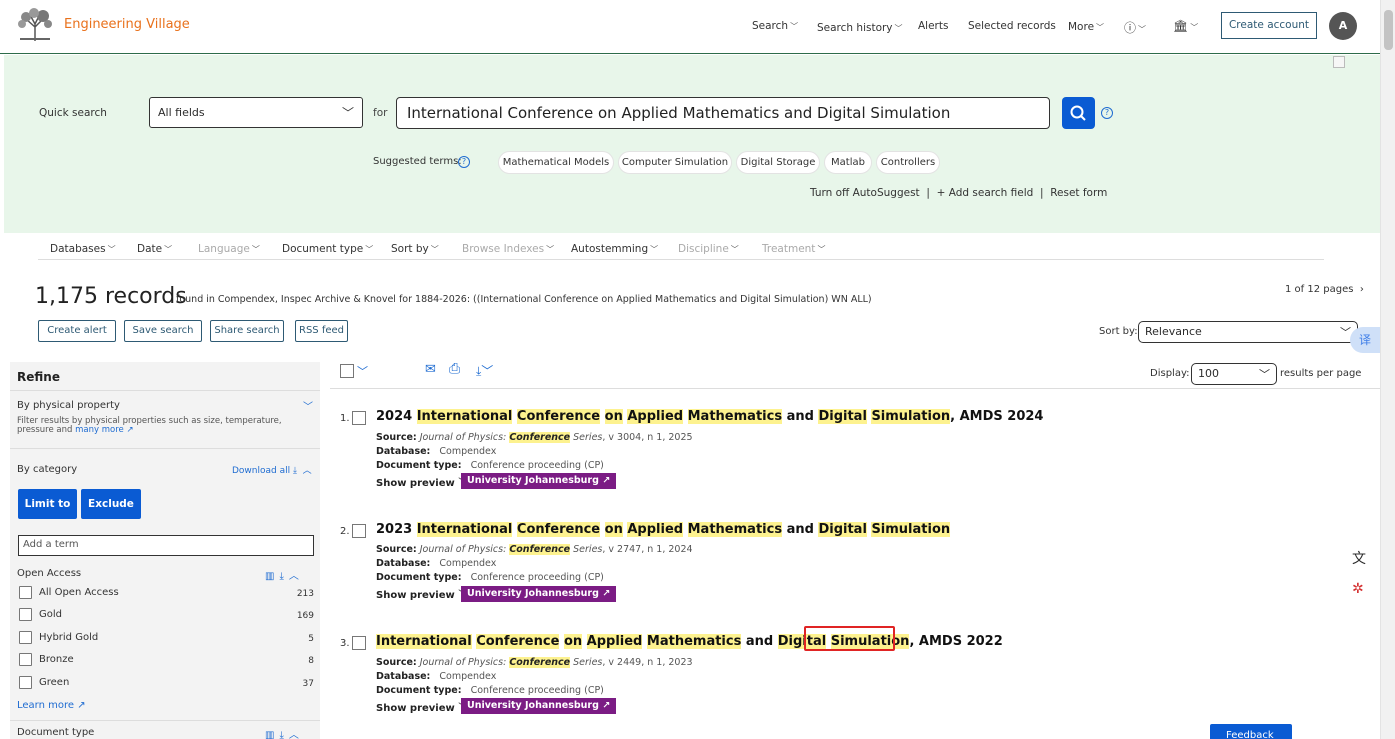 Image resolution: width=1395 pixels, height=739 pixels. What do you see at coordinates (1234, 374) in the screenshot?
I see `display-select: 100 ﹀` at bounding box center [1234, 374].